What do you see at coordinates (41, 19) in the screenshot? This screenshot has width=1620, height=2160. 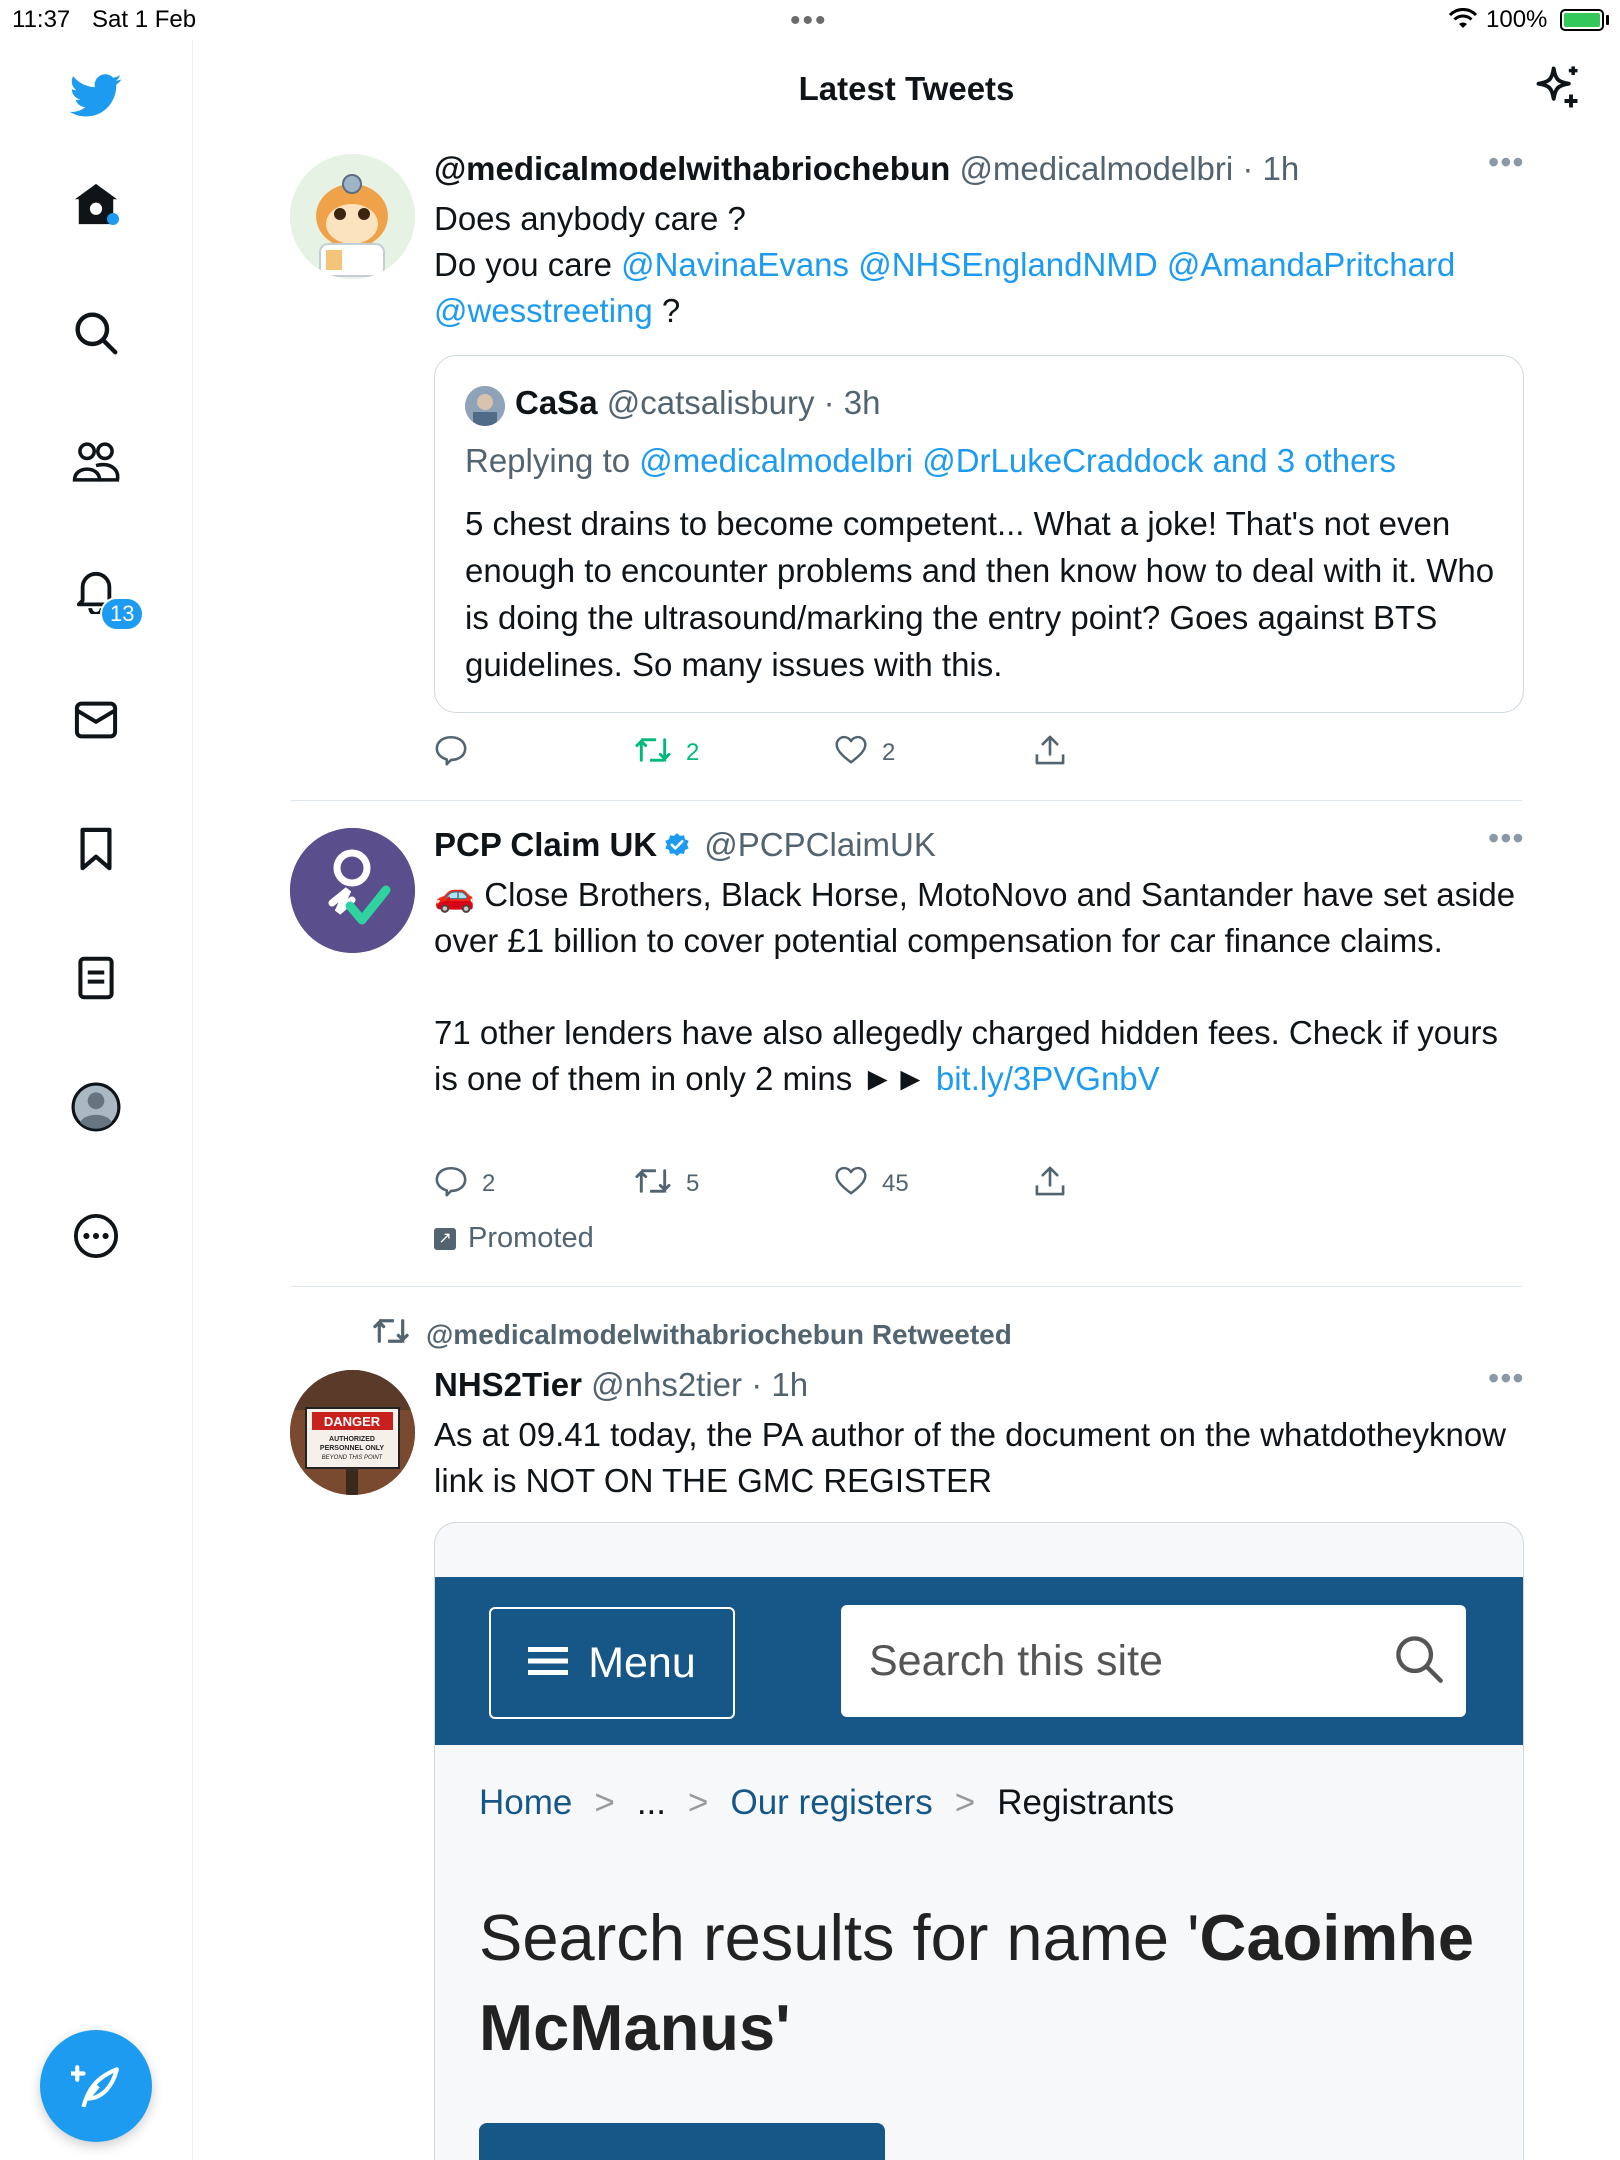 I see `status-time: 11:37` at bounding box center [41, 19].